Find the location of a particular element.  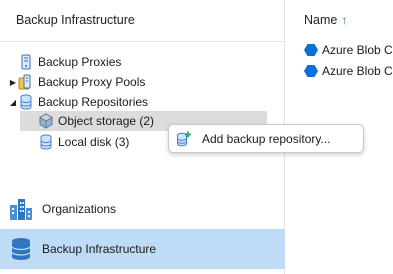

tree-item-local-disk: Local disk (3) is located at coordinates (83, 142).